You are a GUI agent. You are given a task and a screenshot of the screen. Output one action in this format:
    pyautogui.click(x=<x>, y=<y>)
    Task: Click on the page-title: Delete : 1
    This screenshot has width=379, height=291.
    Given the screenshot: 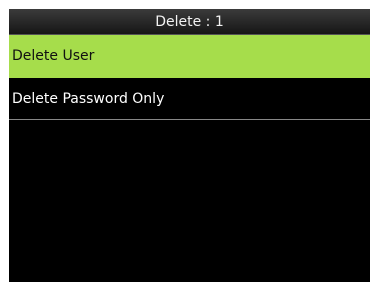 What is the action you would take?
    pyautogui.click(x=189, y=22)
    